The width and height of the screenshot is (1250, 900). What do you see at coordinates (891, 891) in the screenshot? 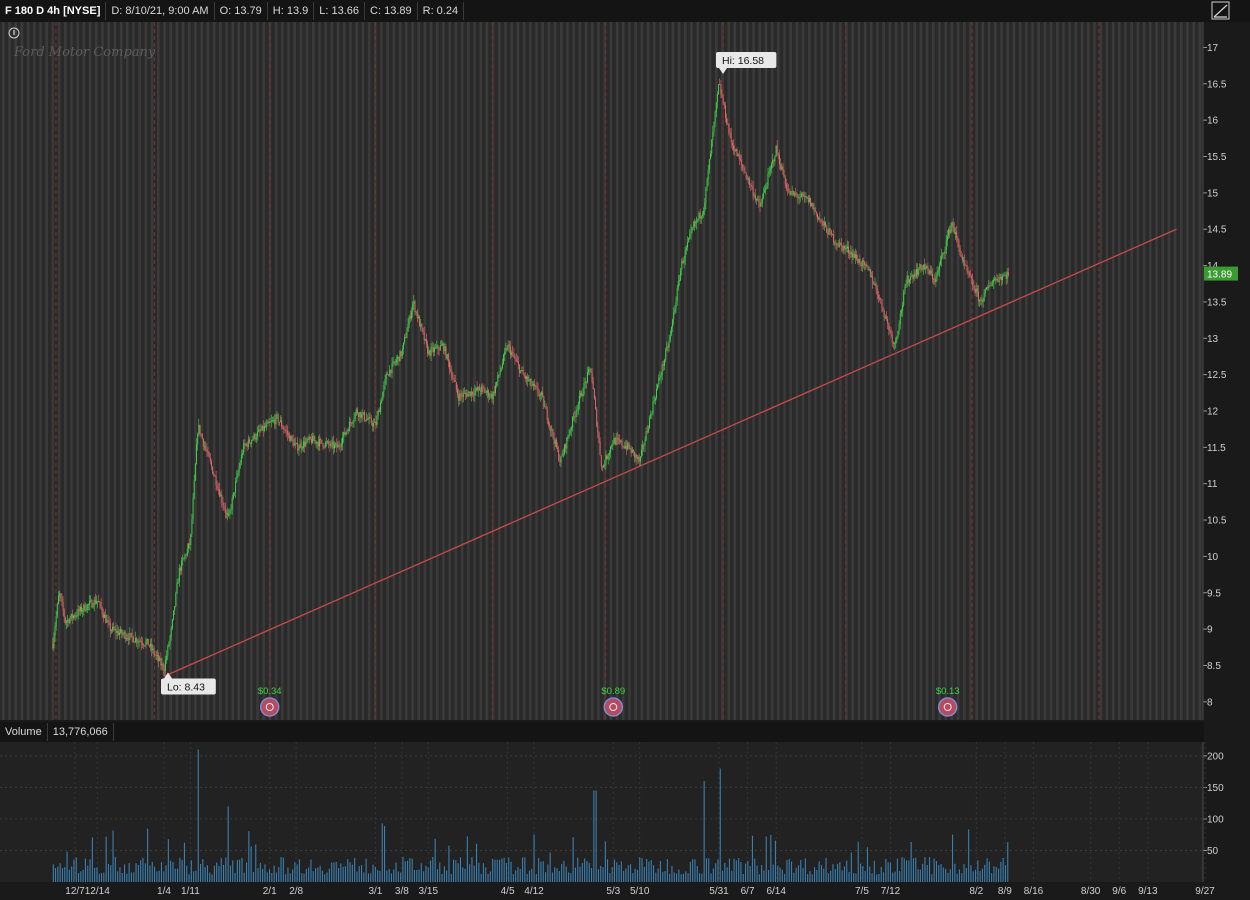
I see `date-tick-label: 7/12` at bounding box center [891, 891].